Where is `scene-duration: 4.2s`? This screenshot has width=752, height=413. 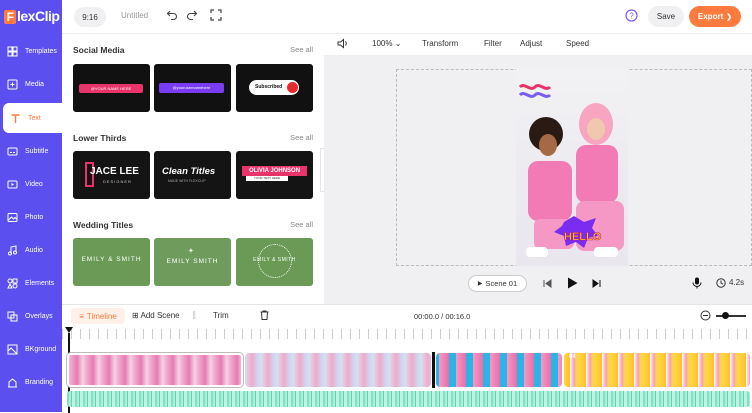
scene-duration: 4.2s is located at coordinates (737, 282).